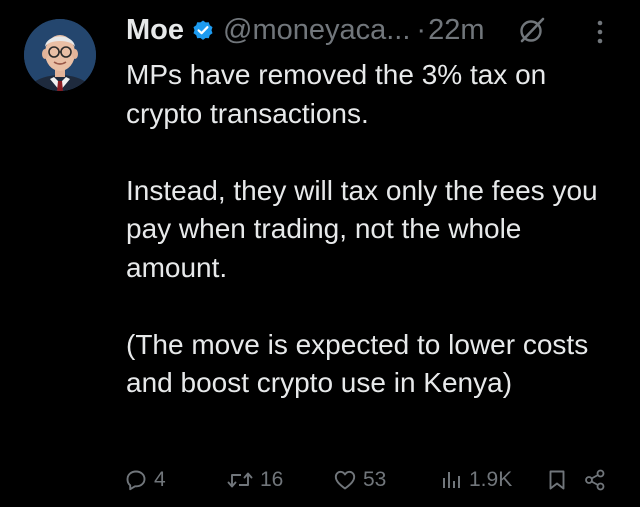 This screenshot has height=507, width=640. Describe the element at coordinates (359, 480) in the screenshot. I see `like-button: 53` at that location.